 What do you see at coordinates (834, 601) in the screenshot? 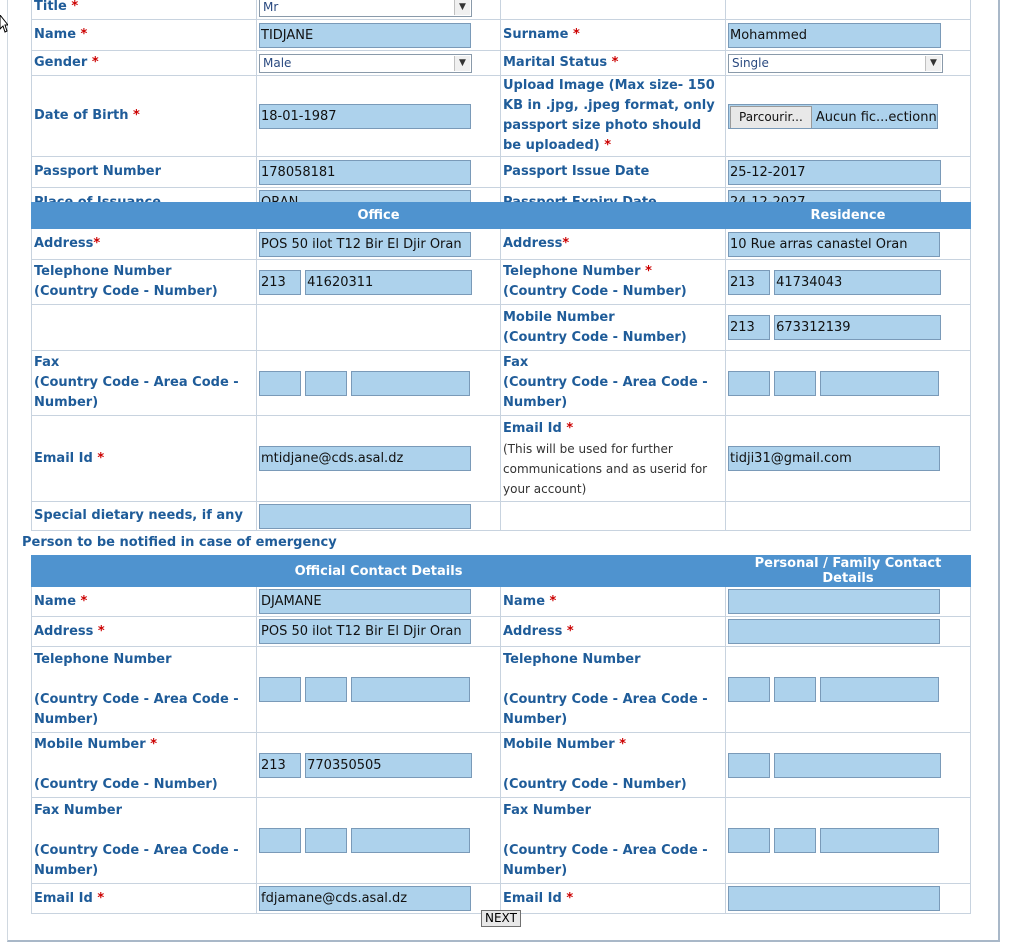
I see `personal-name-input` at bounding box center [834, 601].